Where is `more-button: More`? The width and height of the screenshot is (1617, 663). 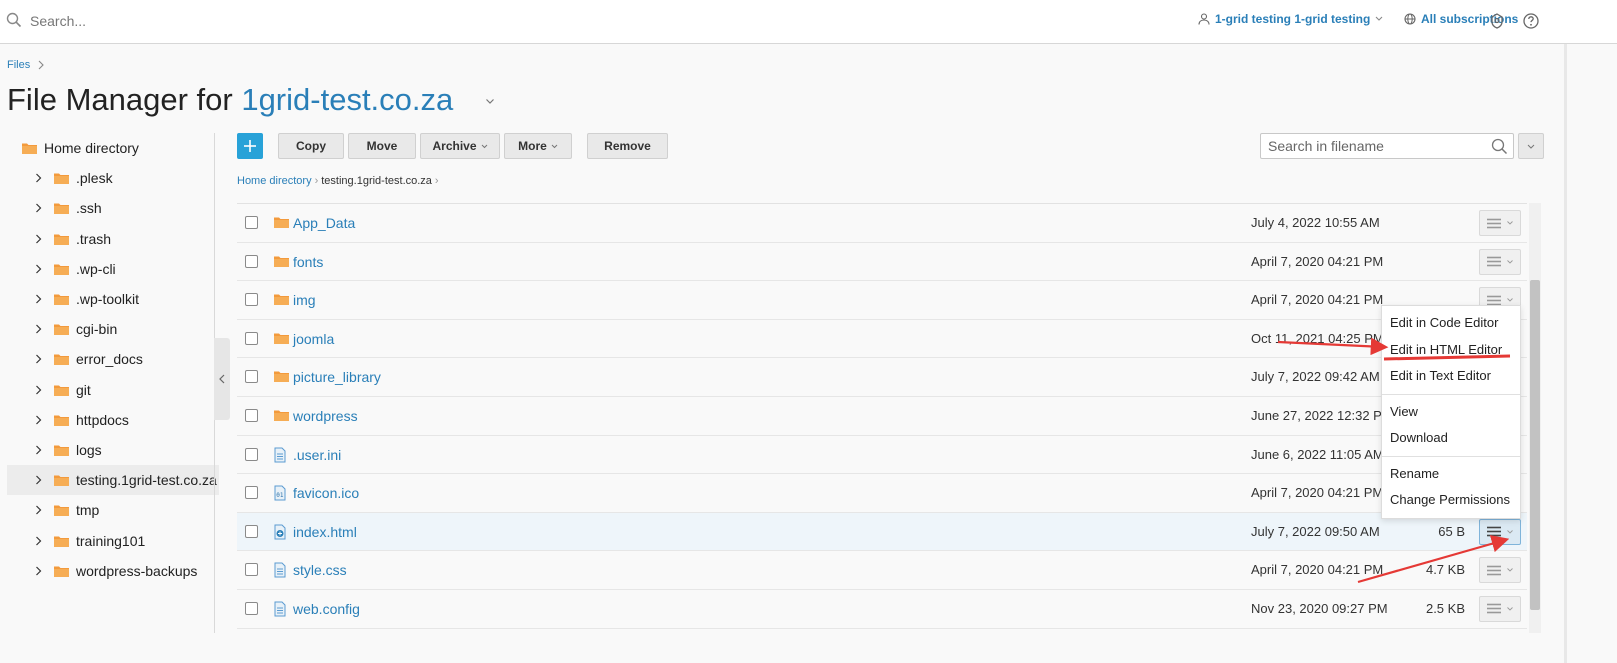
more-button: More is located at coordinates (538, 146).